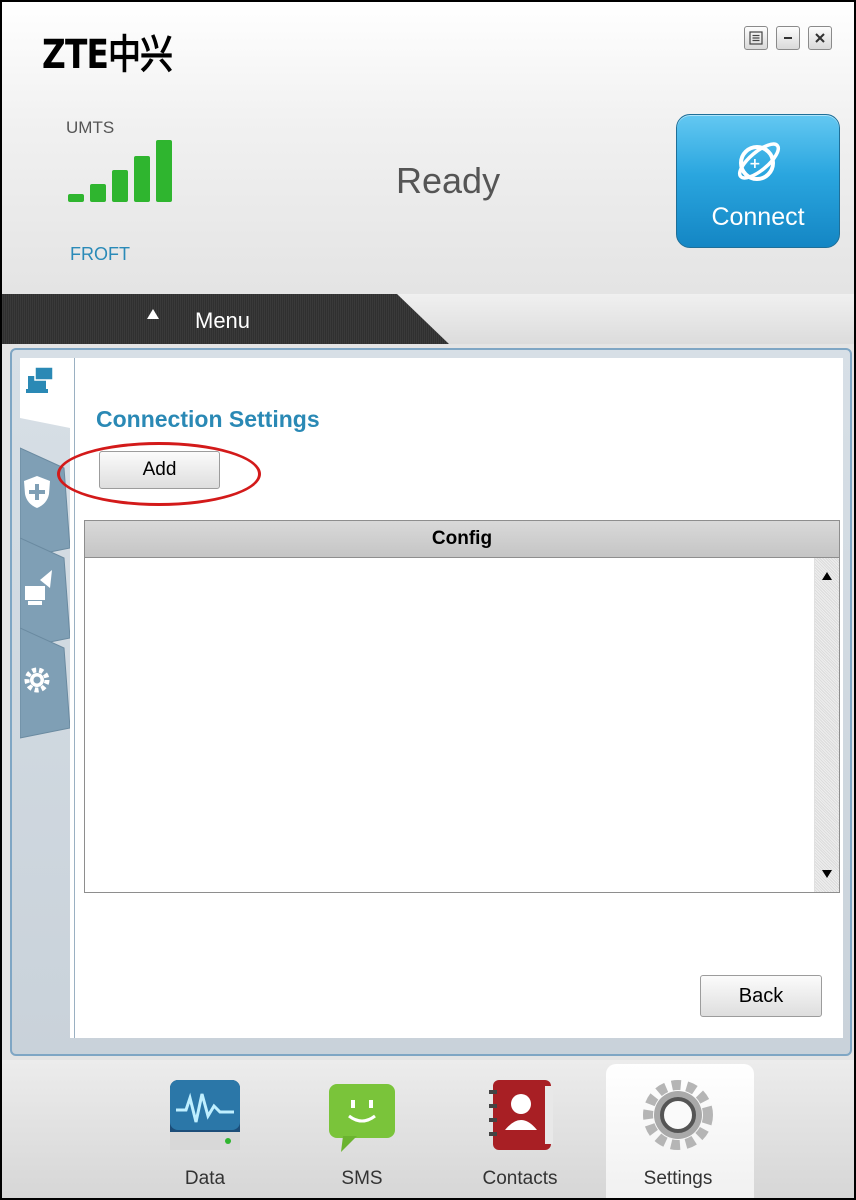 Image resolution: width=856 pixels, height=1200 pixels. I want to click on data-icon, so click(205, 1115).